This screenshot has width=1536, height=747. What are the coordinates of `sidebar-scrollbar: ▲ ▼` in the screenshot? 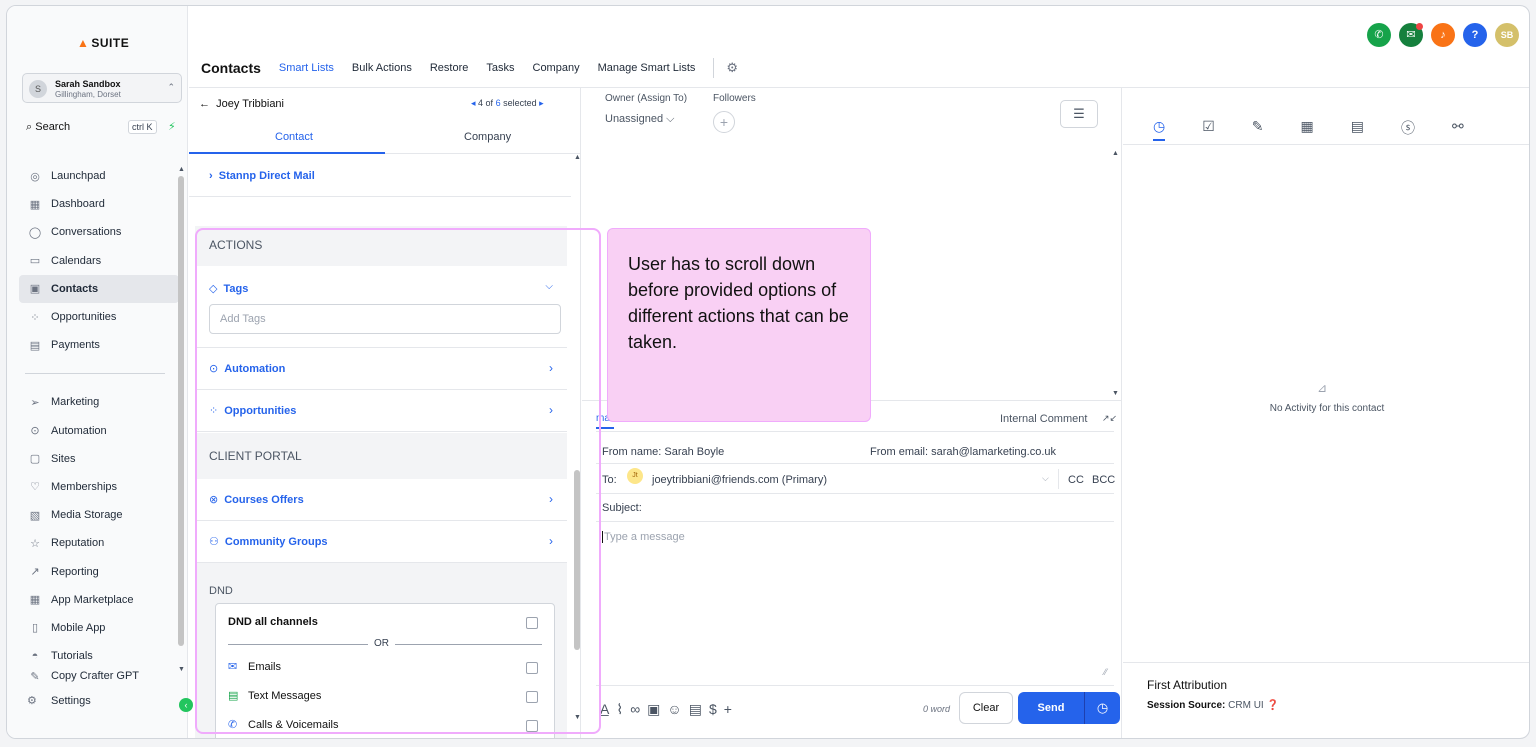 It's located at (181, 421).